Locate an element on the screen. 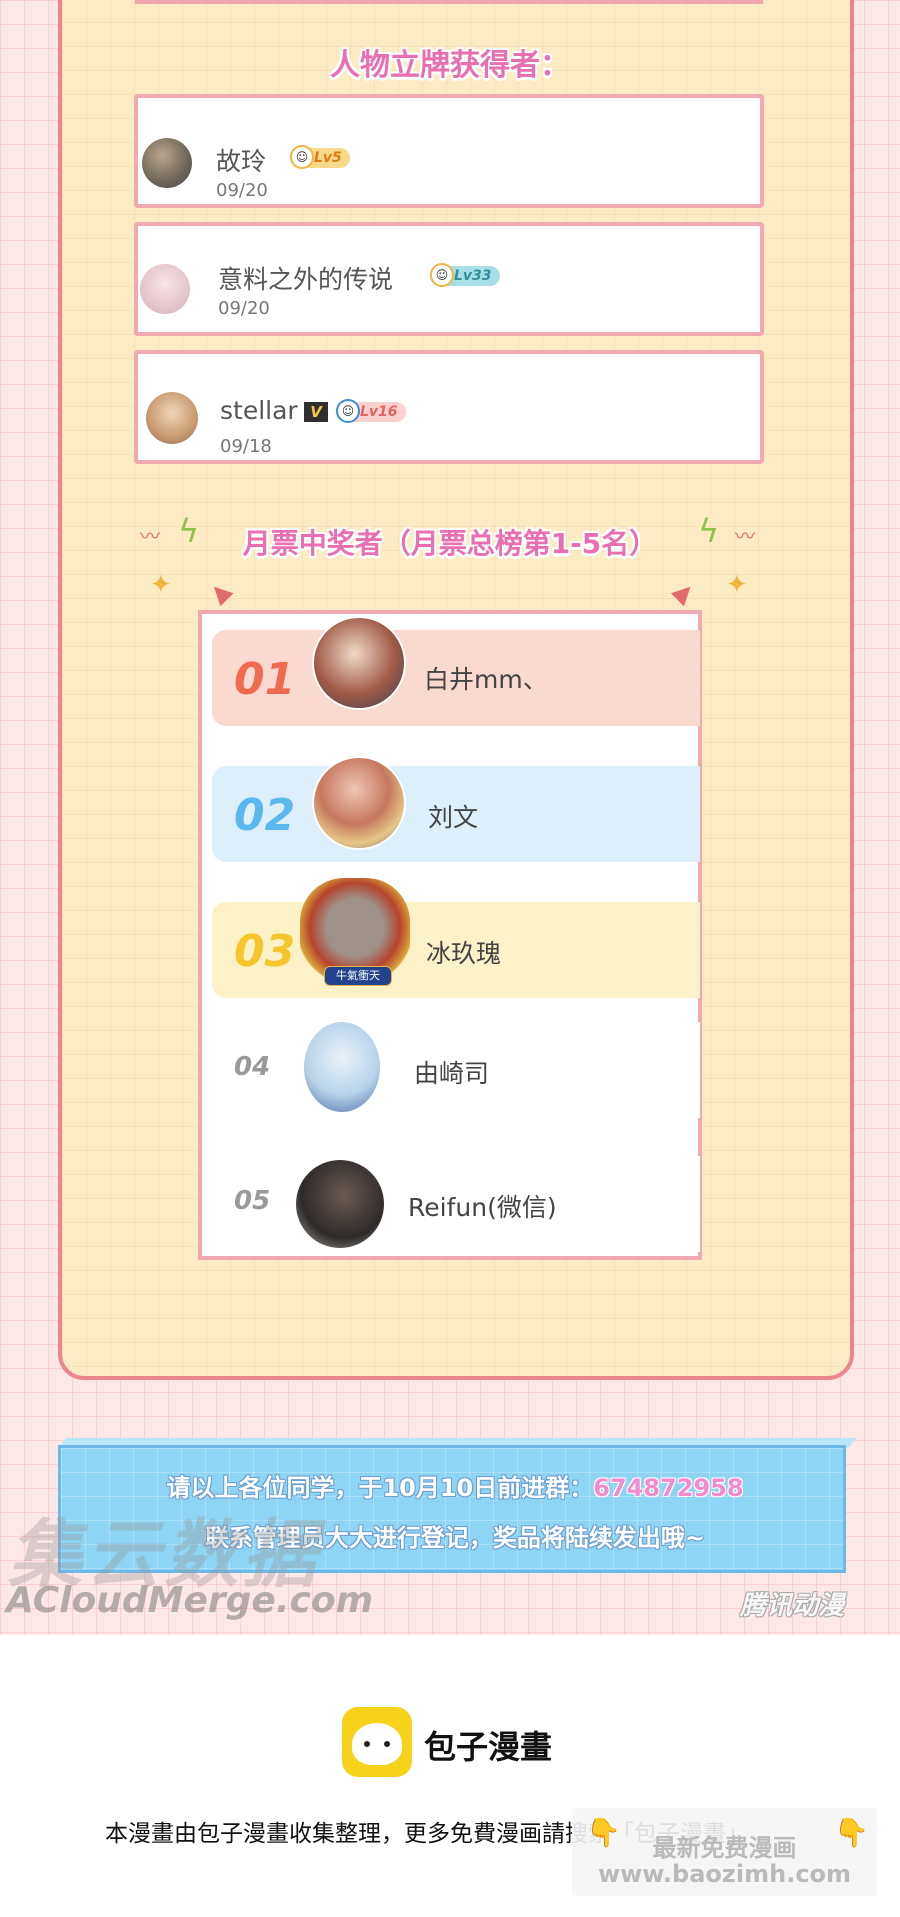  winner-name: 意料之外的传说 is located at coordinates (306, 279).